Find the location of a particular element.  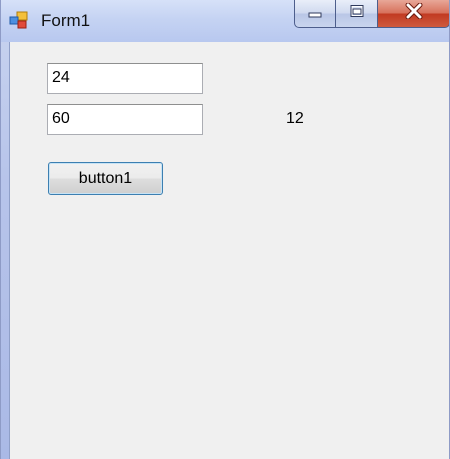

window-title: Form1 is located at coordinates (66, 20).